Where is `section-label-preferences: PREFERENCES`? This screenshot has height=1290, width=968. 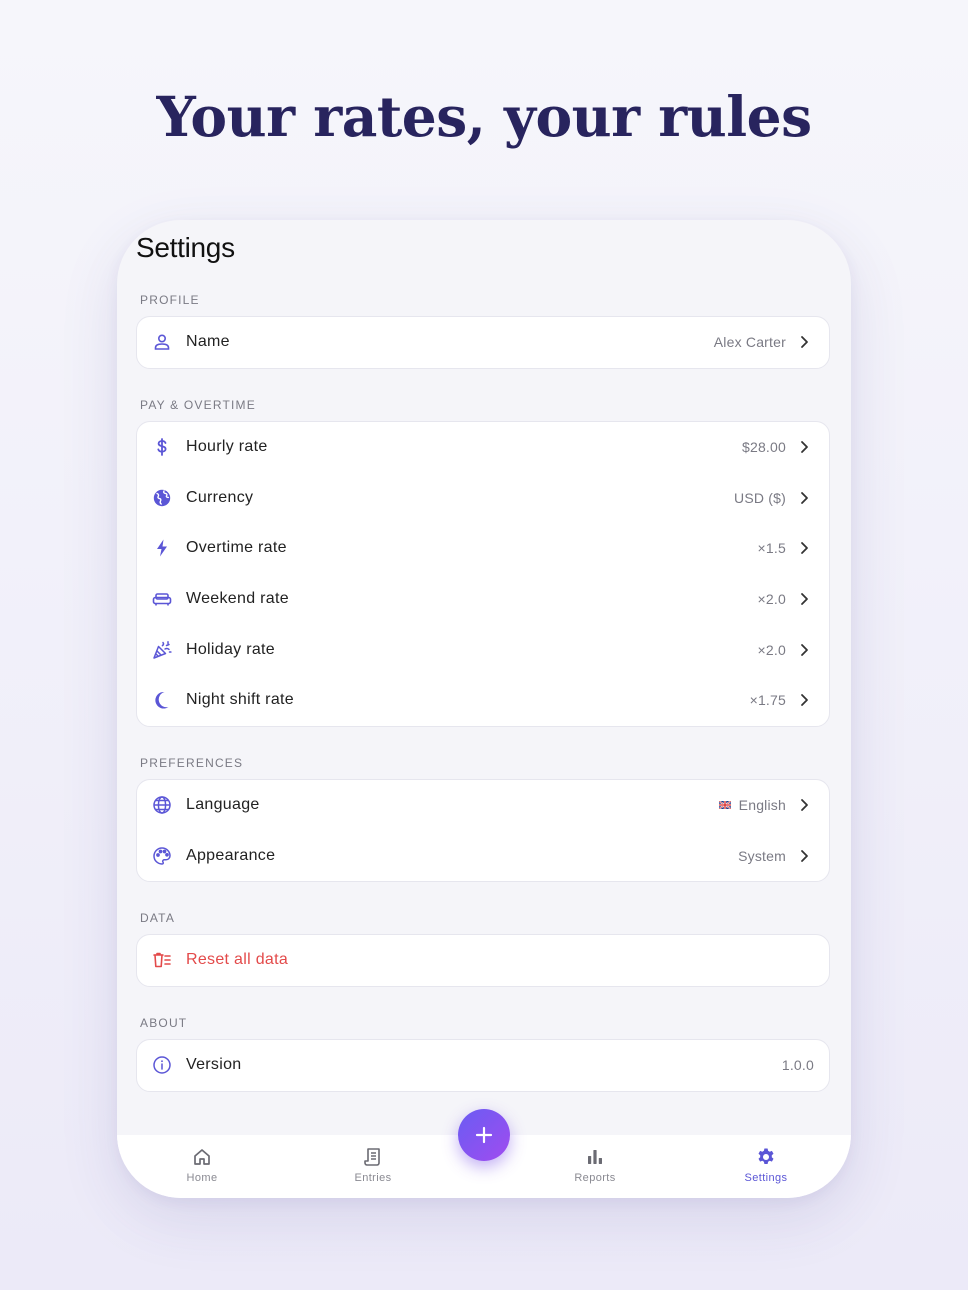
section-label-preferences: PREFERENCES is located at coordinates (192, 763).